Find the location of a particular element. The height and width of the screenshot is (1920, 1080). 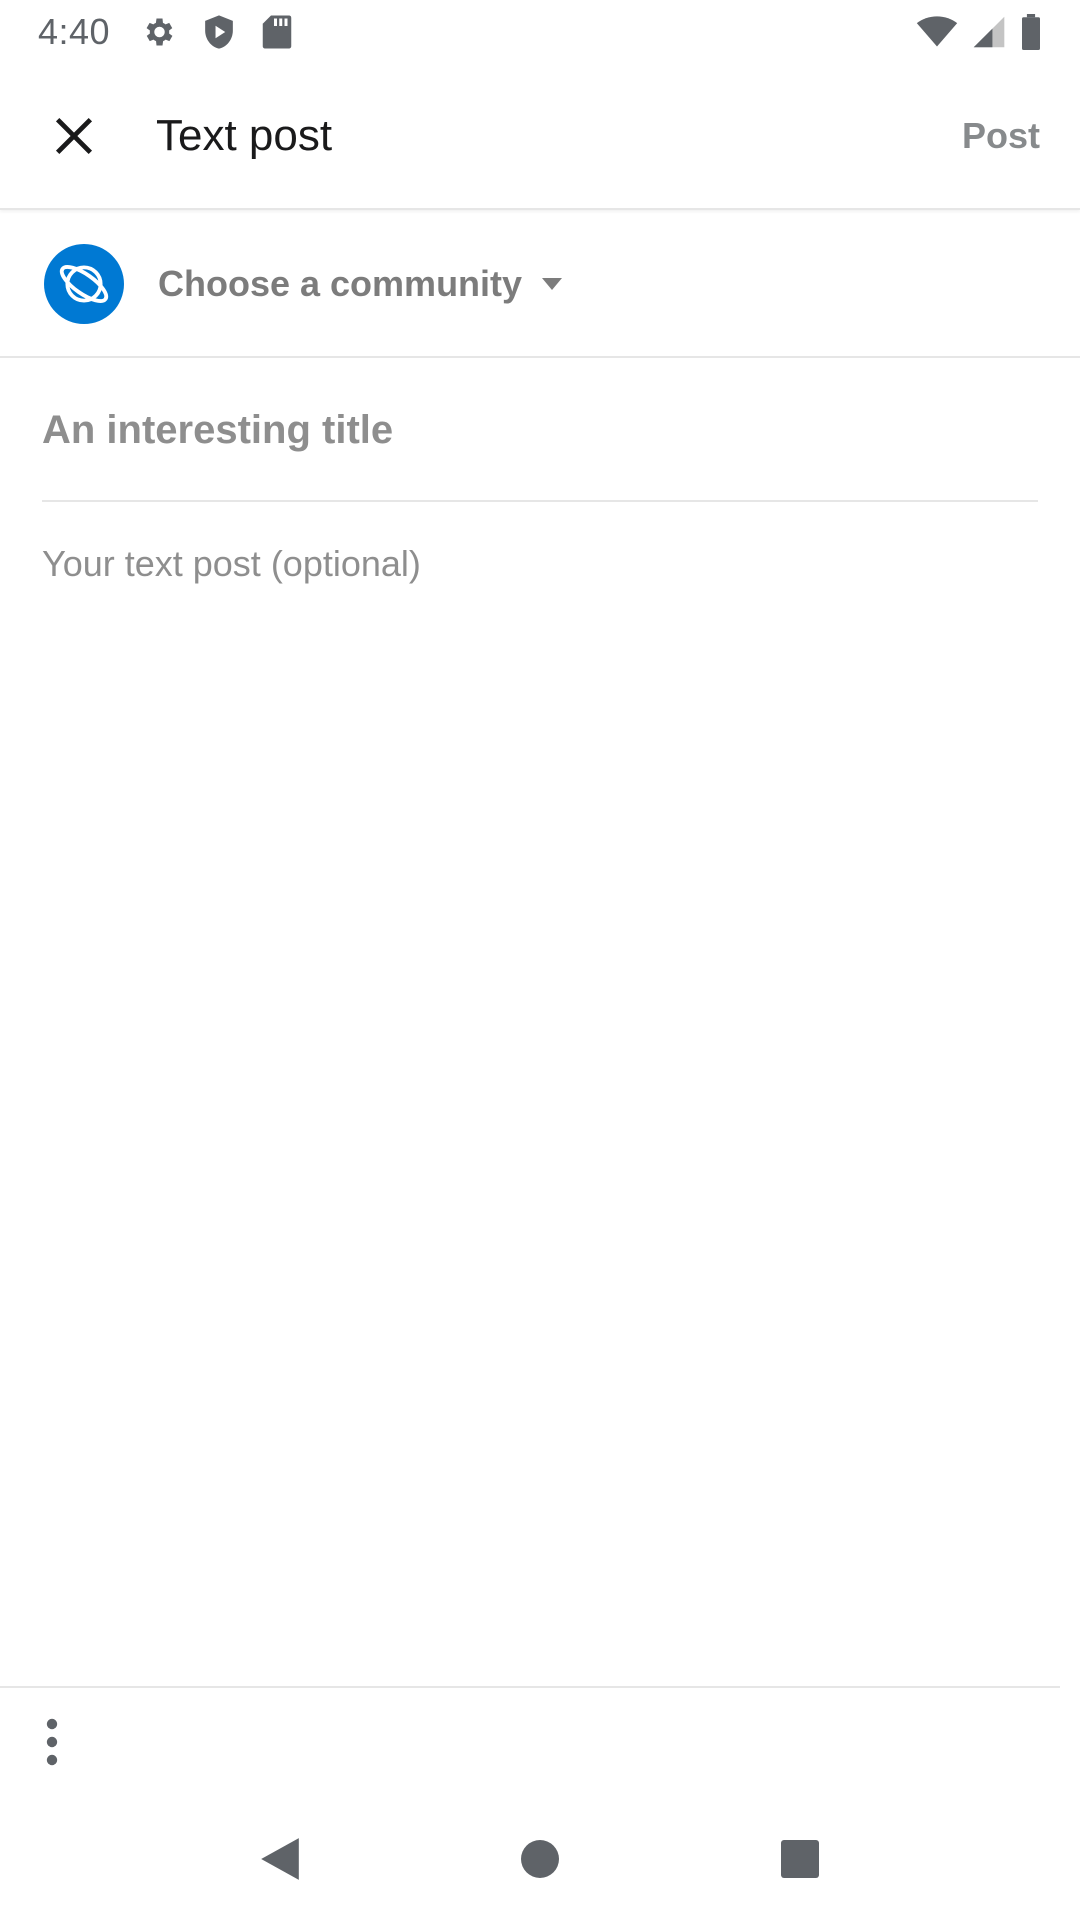

more-options-button is located at coordinates (52, 1742).